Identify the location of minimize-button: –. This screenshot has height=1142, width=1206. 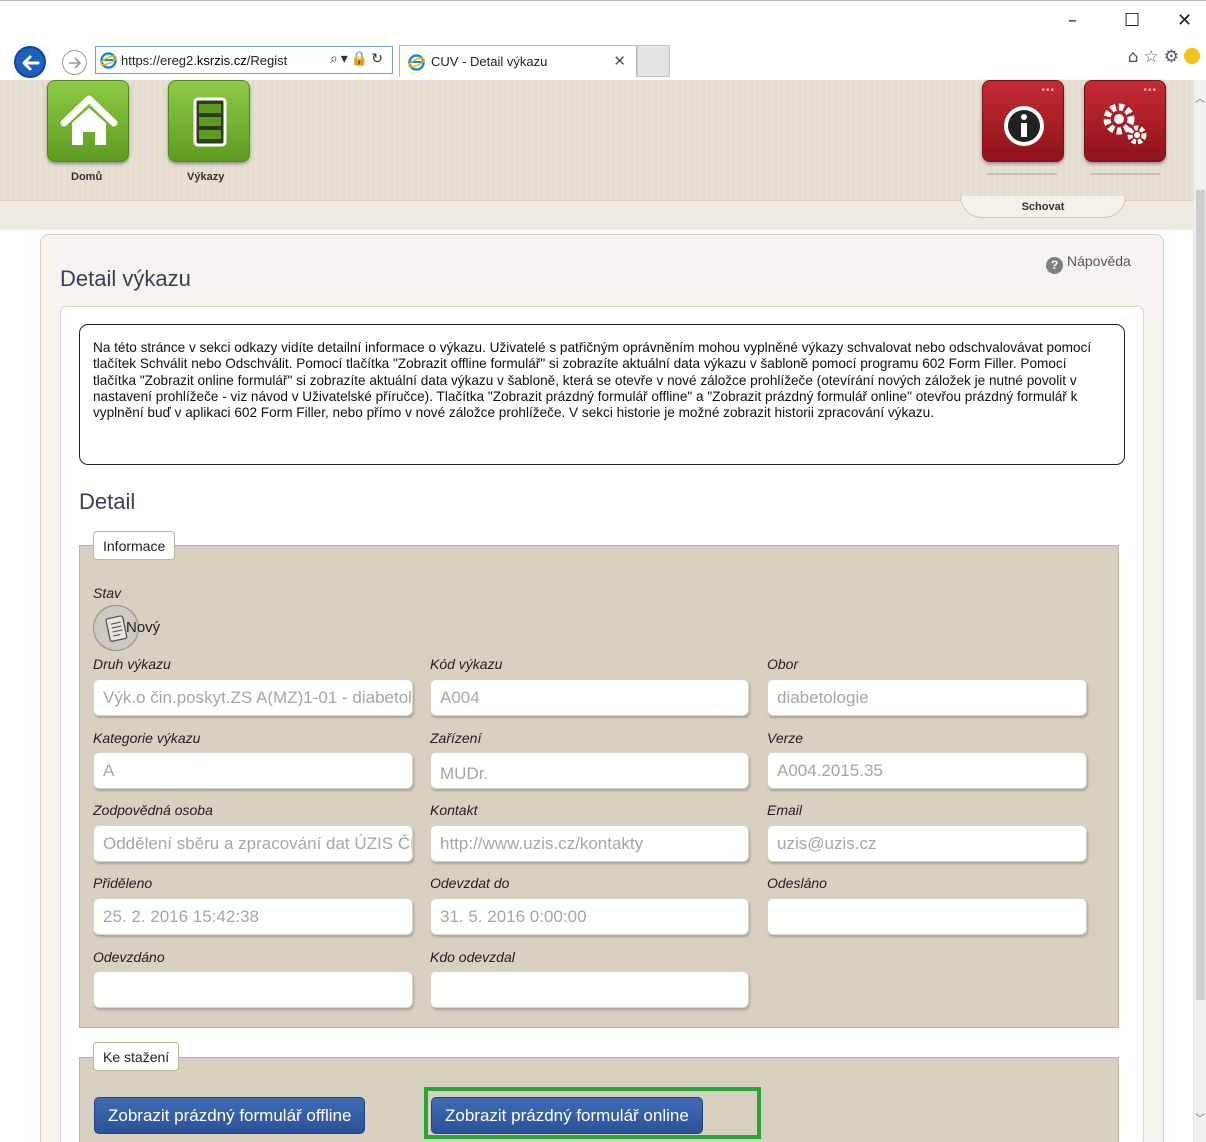
(1072, 21).